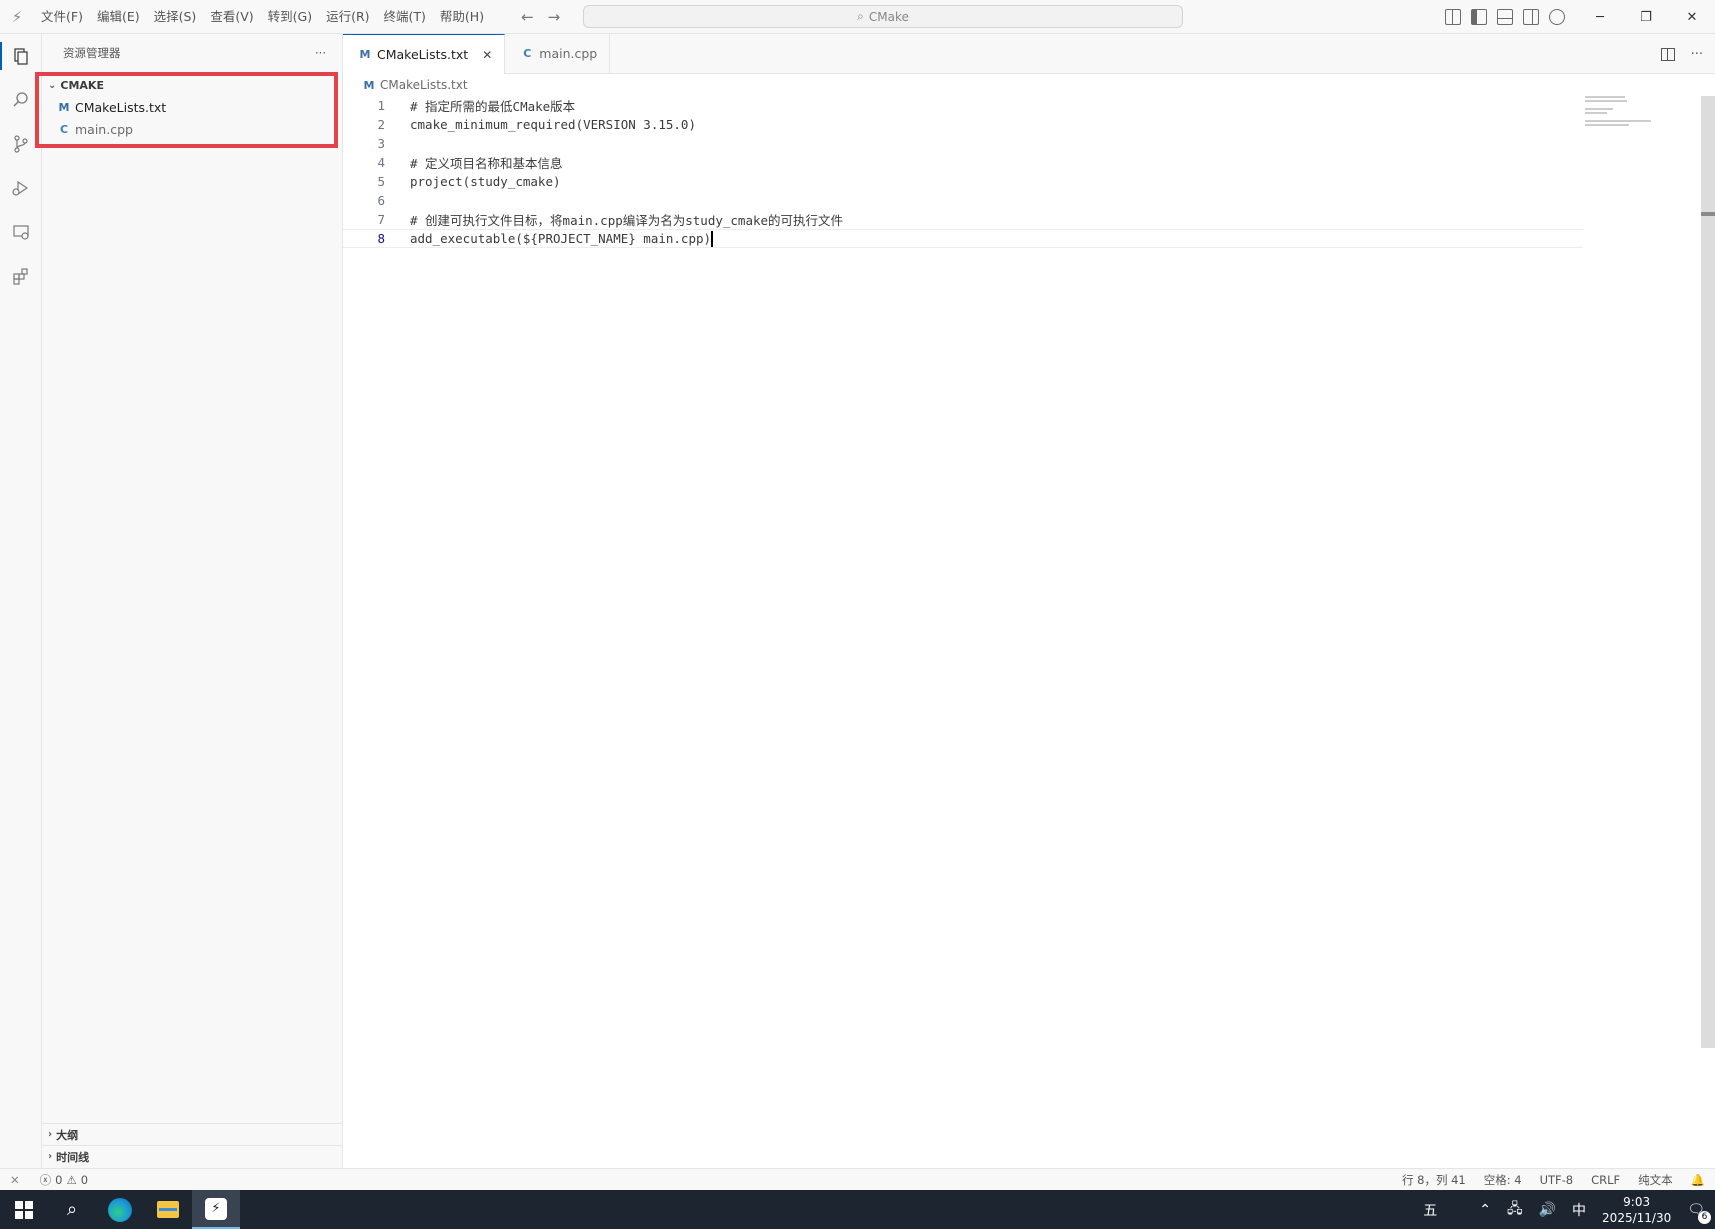  Describe the element at coordinates (347, 17) in the screenshot. I see `menu-run: 运行(R)` at that location.